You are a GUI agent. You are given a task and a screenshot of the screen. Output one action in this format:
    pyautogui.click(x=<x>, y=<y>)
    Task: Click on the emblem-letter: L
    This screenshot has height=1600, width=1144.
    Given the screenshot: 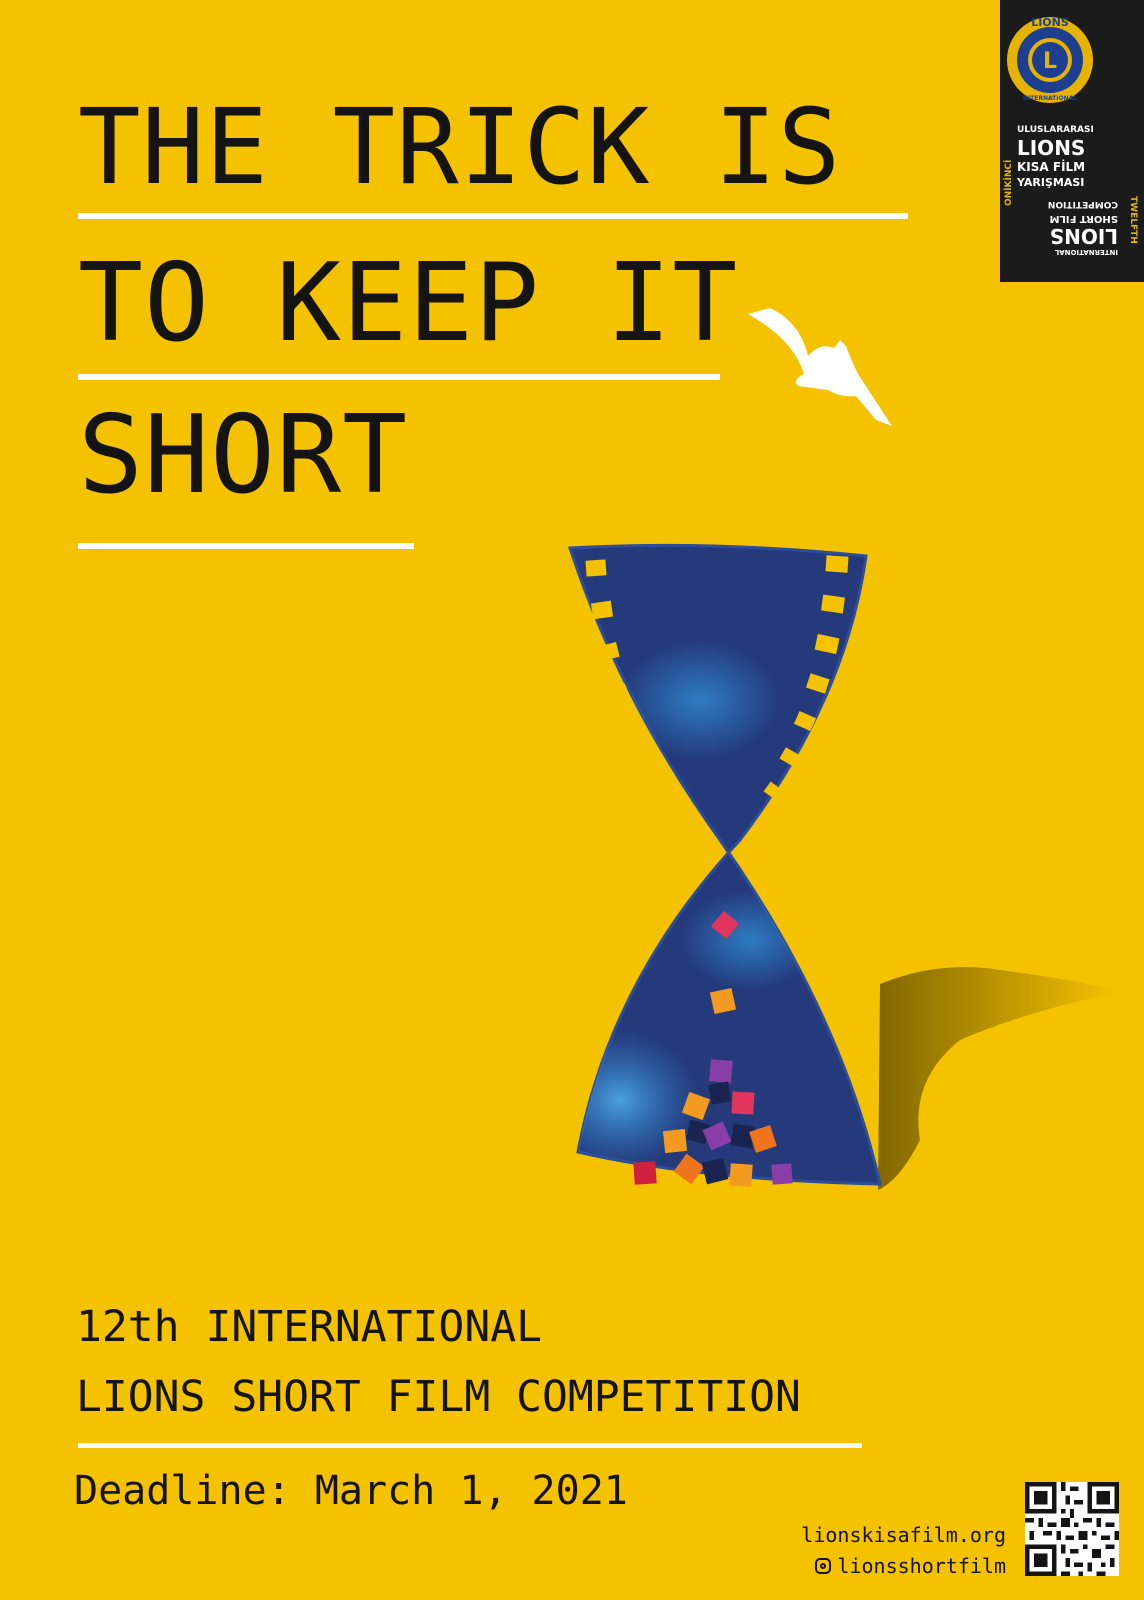 What is the action you would take?
    pyautogui.click(x=1050, y=61)
    